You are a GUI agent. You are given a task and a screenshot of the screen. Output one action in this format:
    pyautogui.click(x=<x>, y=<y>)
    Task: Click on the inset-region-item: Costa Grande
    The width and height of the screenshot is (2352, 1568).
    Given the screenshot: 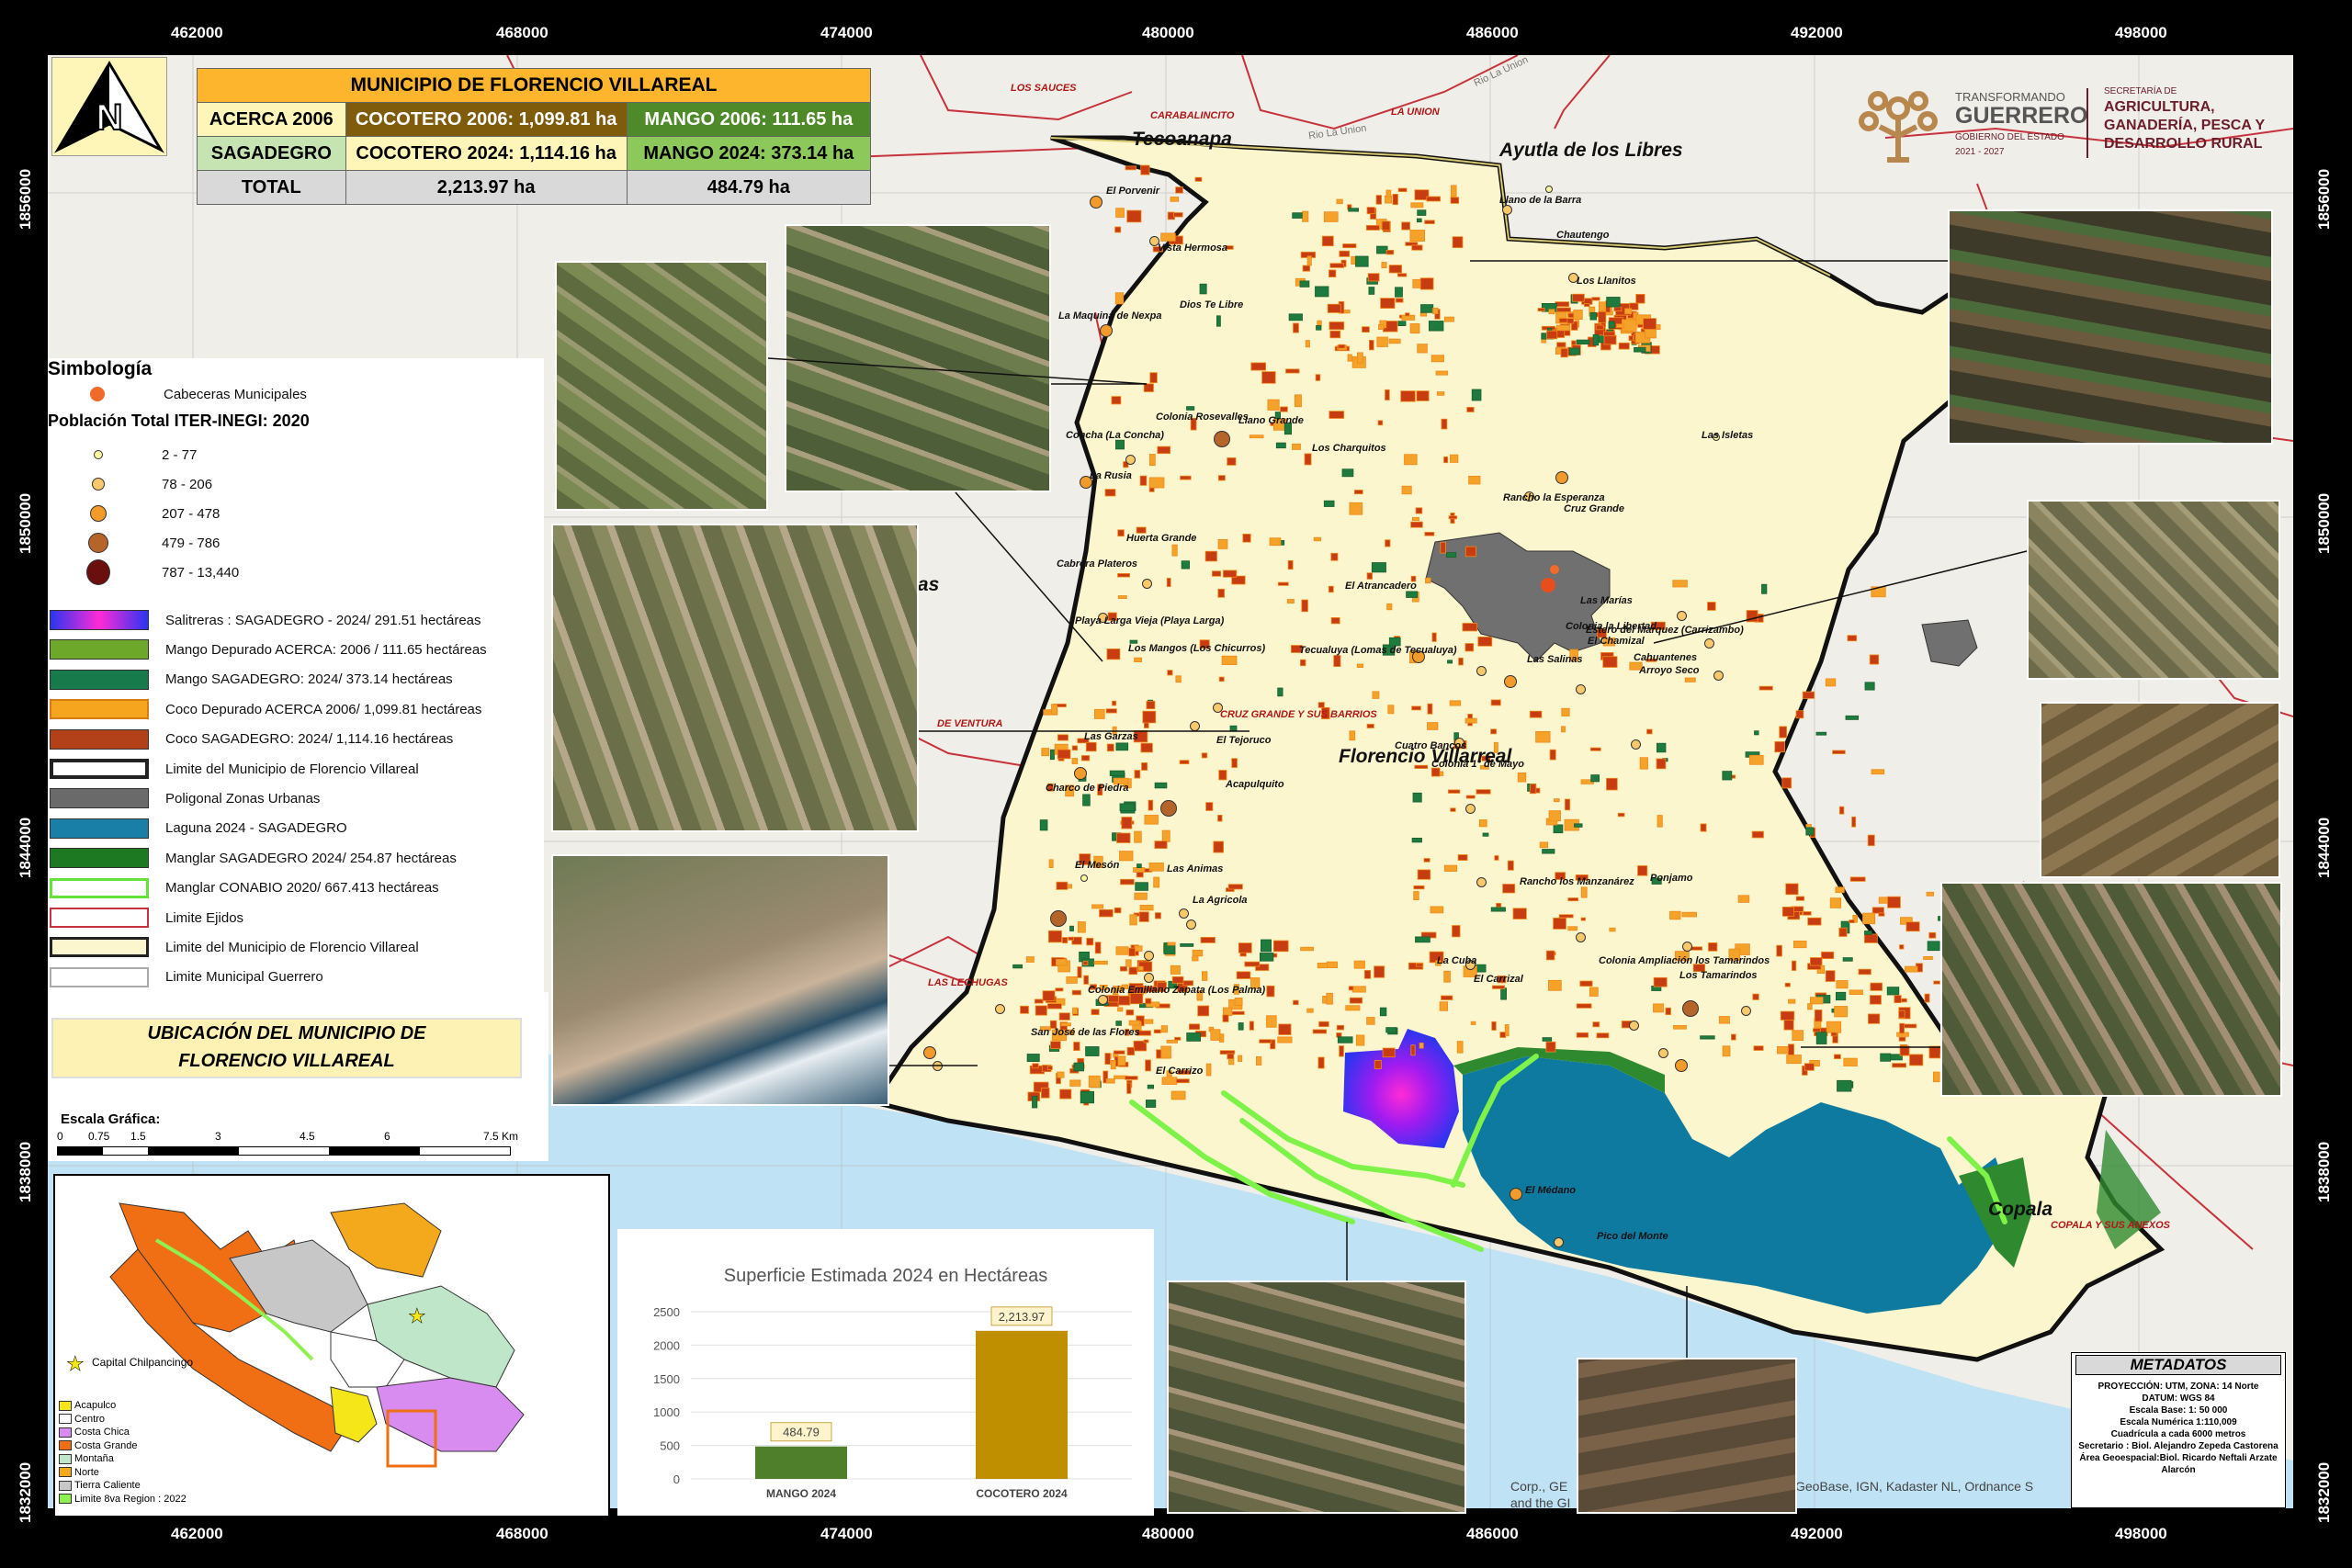 What is the action you would take?
    pyautogui.click(x=98, y=1445)
    